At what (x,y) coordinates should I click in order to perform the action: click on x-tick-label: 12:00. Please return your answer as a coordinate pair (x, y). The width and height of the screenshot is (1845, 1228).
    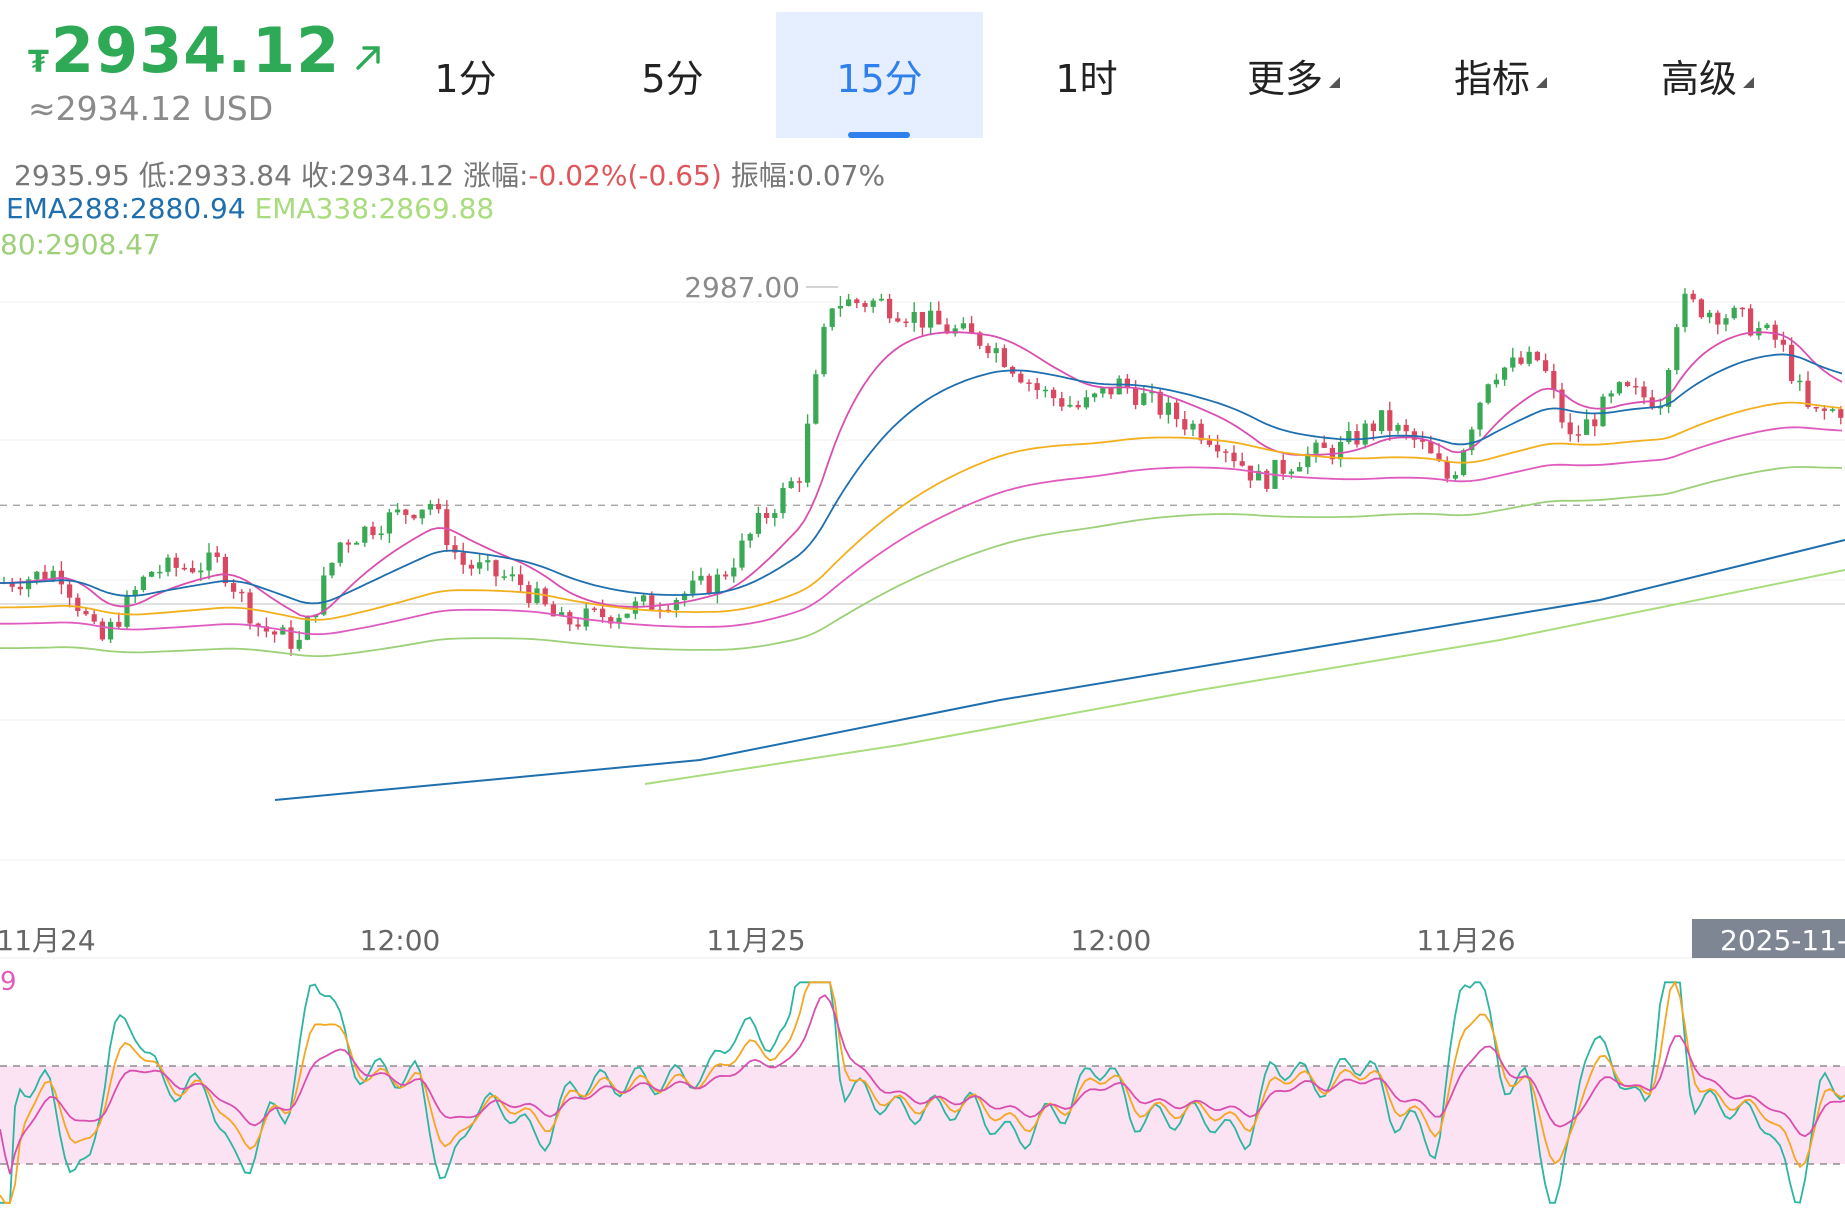
    Looking at the image, I should click on (400, 940).